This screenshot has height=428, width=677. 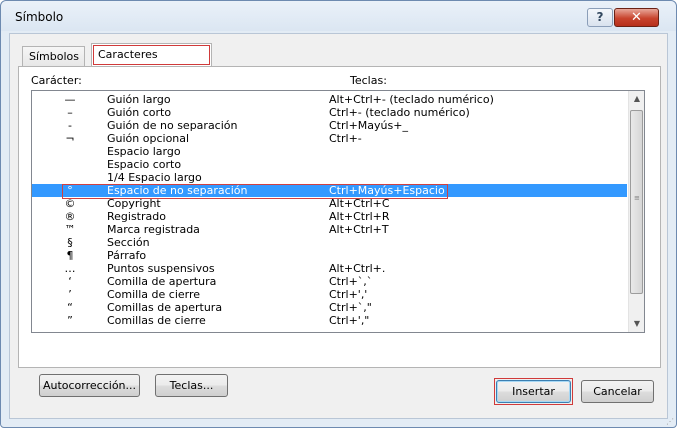 What do you see at coordinates (368, 125) in the screenshot?
I see `shortcut-keys: Ctrl+Mayús+_` at bounding box center [368, 125].